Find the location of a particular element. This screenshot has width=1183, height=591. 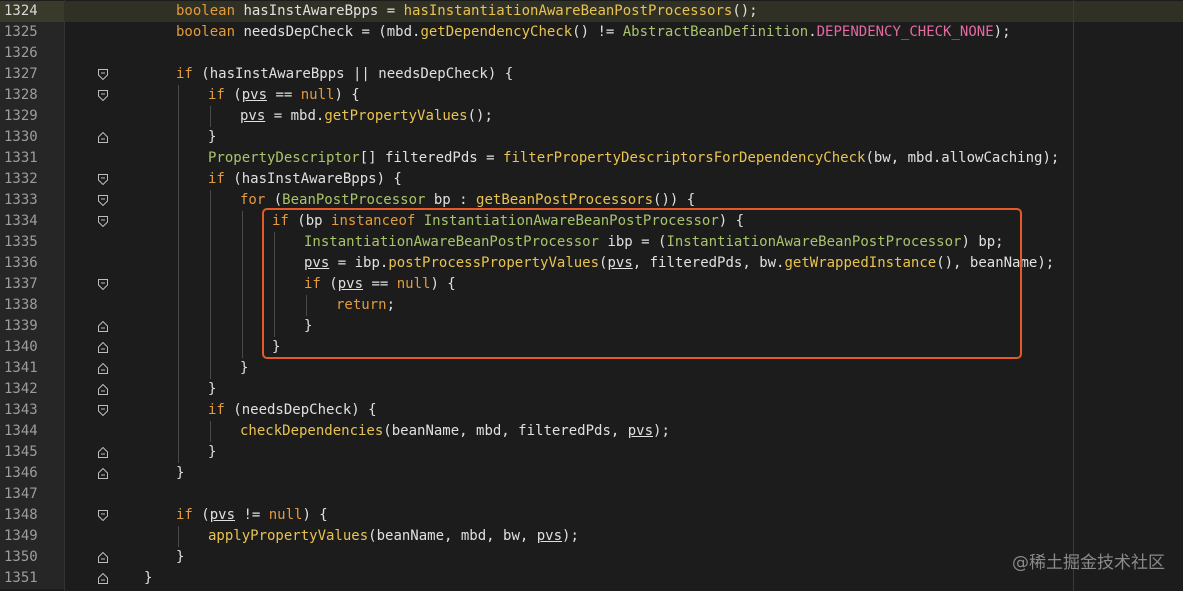

code-line: 1326 is located at coordinates (591, 53).